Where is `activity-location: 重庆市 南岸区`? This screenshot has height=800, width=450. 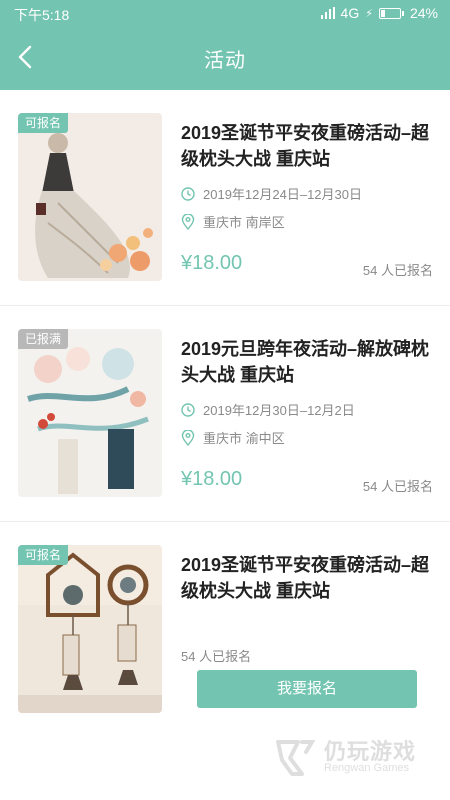
activity-location: 重庆市 南岸区 is located at coordinates (244, 222).